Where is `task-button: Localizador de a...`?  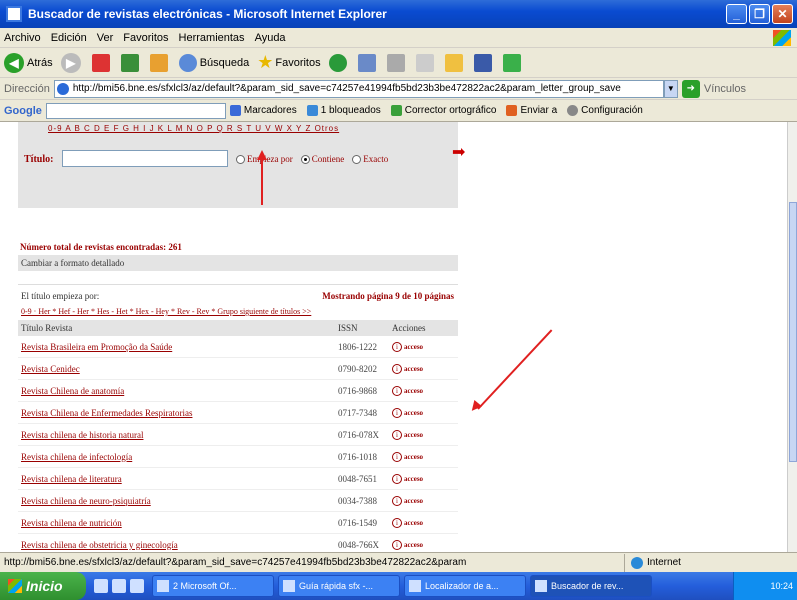 task-button: Localizador de a... is located at coordinates (465, 586).